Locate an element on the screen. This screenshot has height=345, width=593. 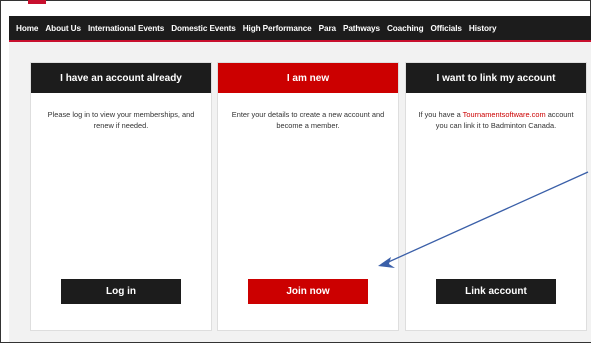
annotation-arrow-head is located at coordinates (386, 262).